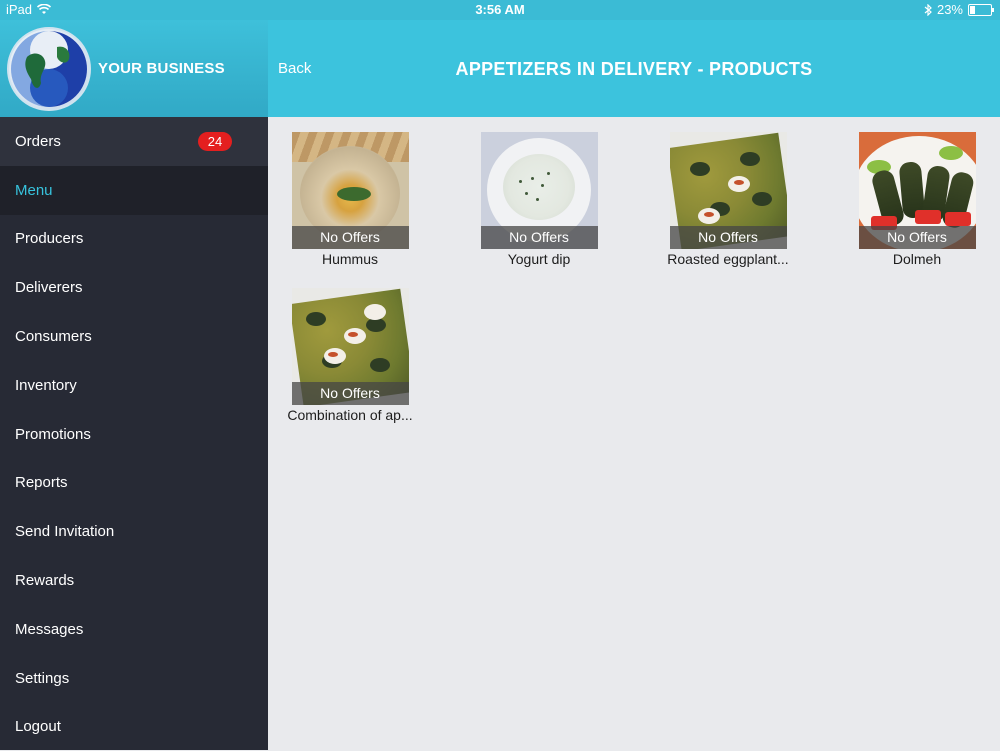  Describe the element at coordinates (34, 190) in the screenshot. I see `sidebar-item-label: Menu` at that location.